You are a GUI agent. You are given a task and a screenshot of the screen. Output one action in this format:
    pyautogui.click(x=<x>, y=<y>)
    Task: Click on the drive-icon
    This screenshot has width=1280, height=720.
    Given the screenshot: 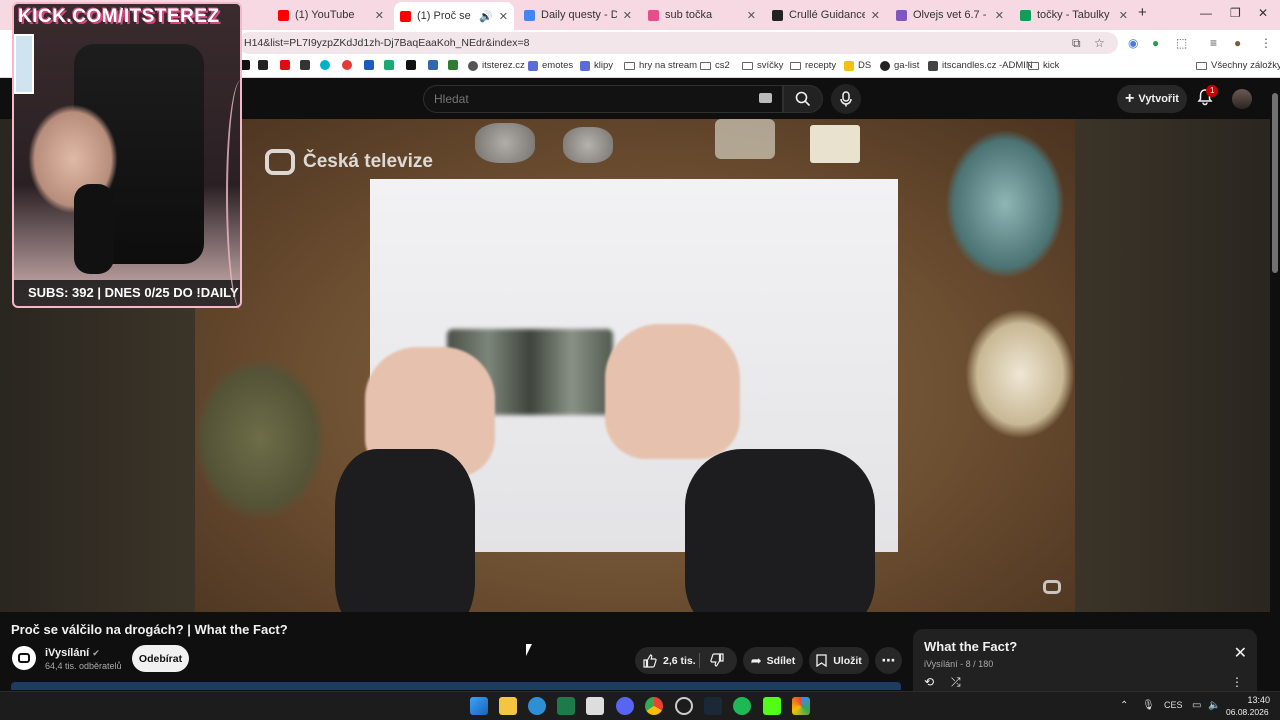 What is the action you would take?
    pyautogui.click(x=801, y=706)
    